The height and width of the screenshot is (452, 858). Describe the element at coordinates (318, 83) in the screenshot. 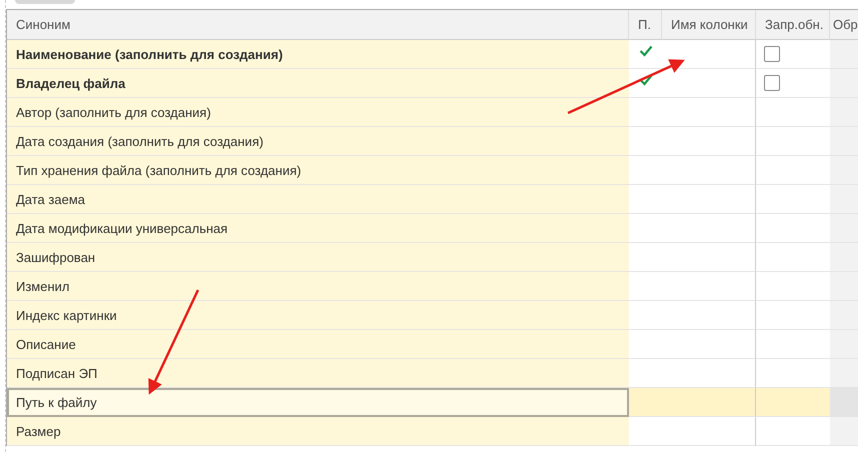

I see `table-cell: Владелец файла` at that location.